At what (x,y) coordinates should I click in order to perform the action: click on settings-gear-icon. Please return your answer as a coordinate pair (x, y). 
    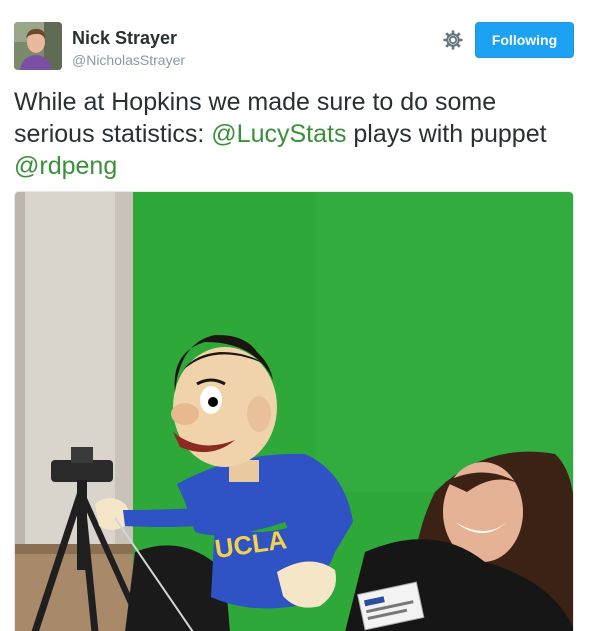
    Looking at the image, I should click on (453, 40).